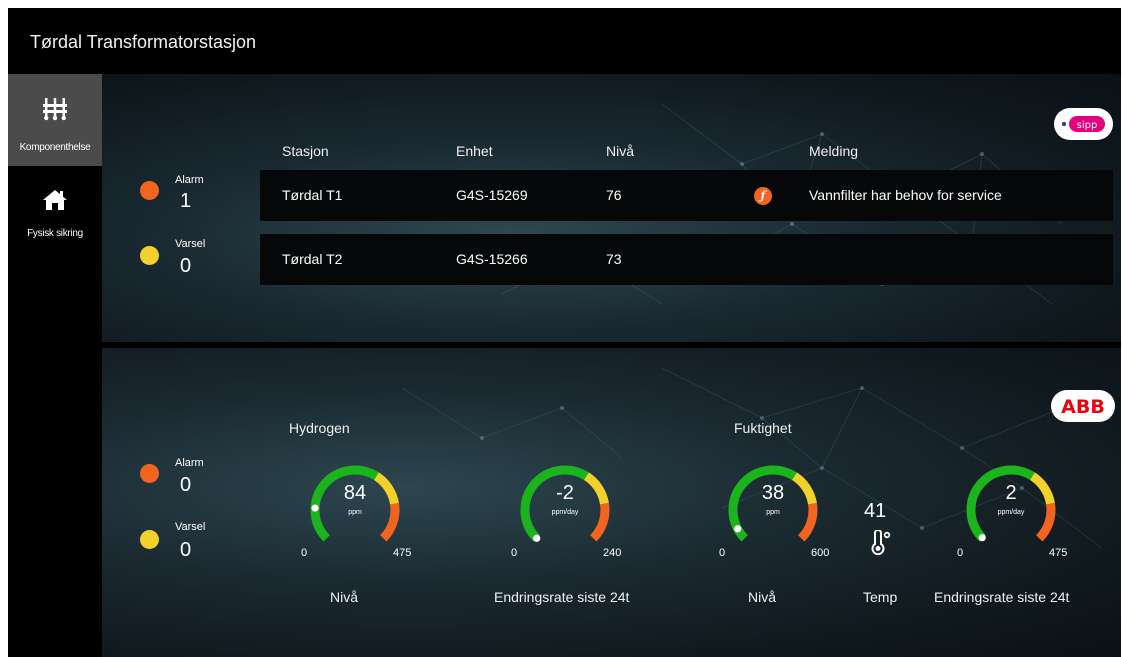 Image resolution: width=1122 pixels, height=657 pixels. I want to click on sidebar-item-fysisk-sikring: Fysisk sikring, so click(55, 217).